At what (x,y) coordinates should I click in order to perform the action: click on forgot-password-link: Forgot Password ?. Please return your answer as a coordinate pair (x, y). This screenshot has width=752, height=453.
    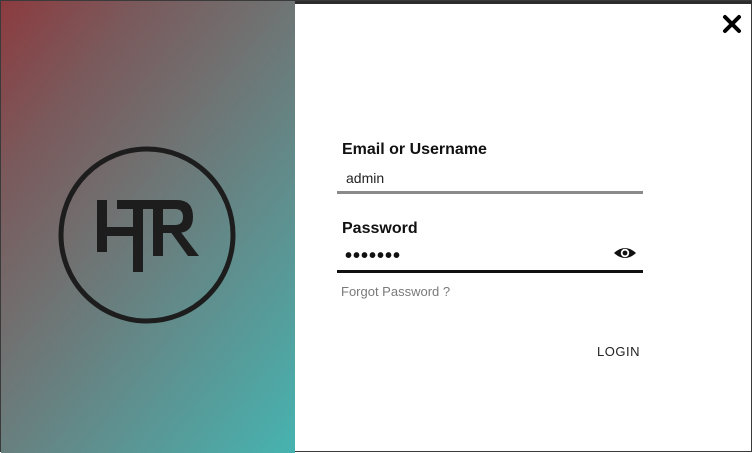
    Looking at the image, I should click on (395, 291).